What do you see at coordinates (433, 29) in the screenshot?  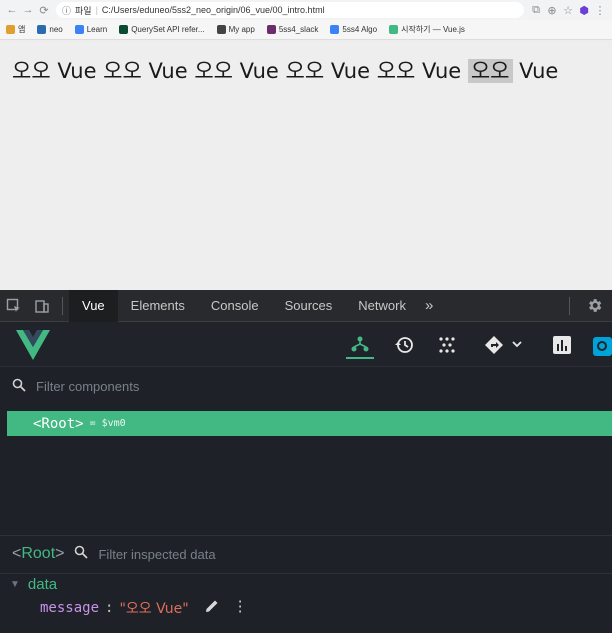 I see `bookmark-label: 시작하기 — Vue.js` at bounding box center [433, 29].